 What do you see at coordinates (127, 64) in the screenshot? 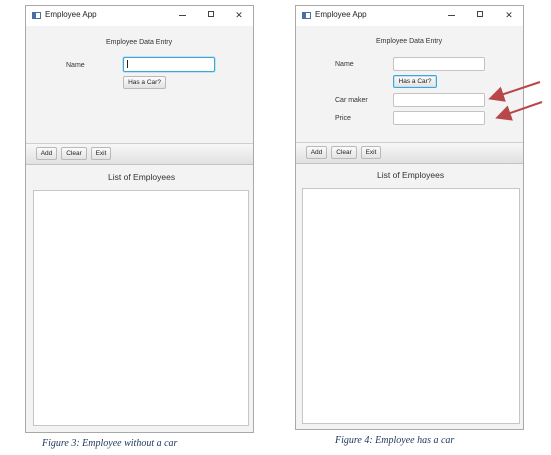
I see `text-caret` at bounding box center [127, 64].